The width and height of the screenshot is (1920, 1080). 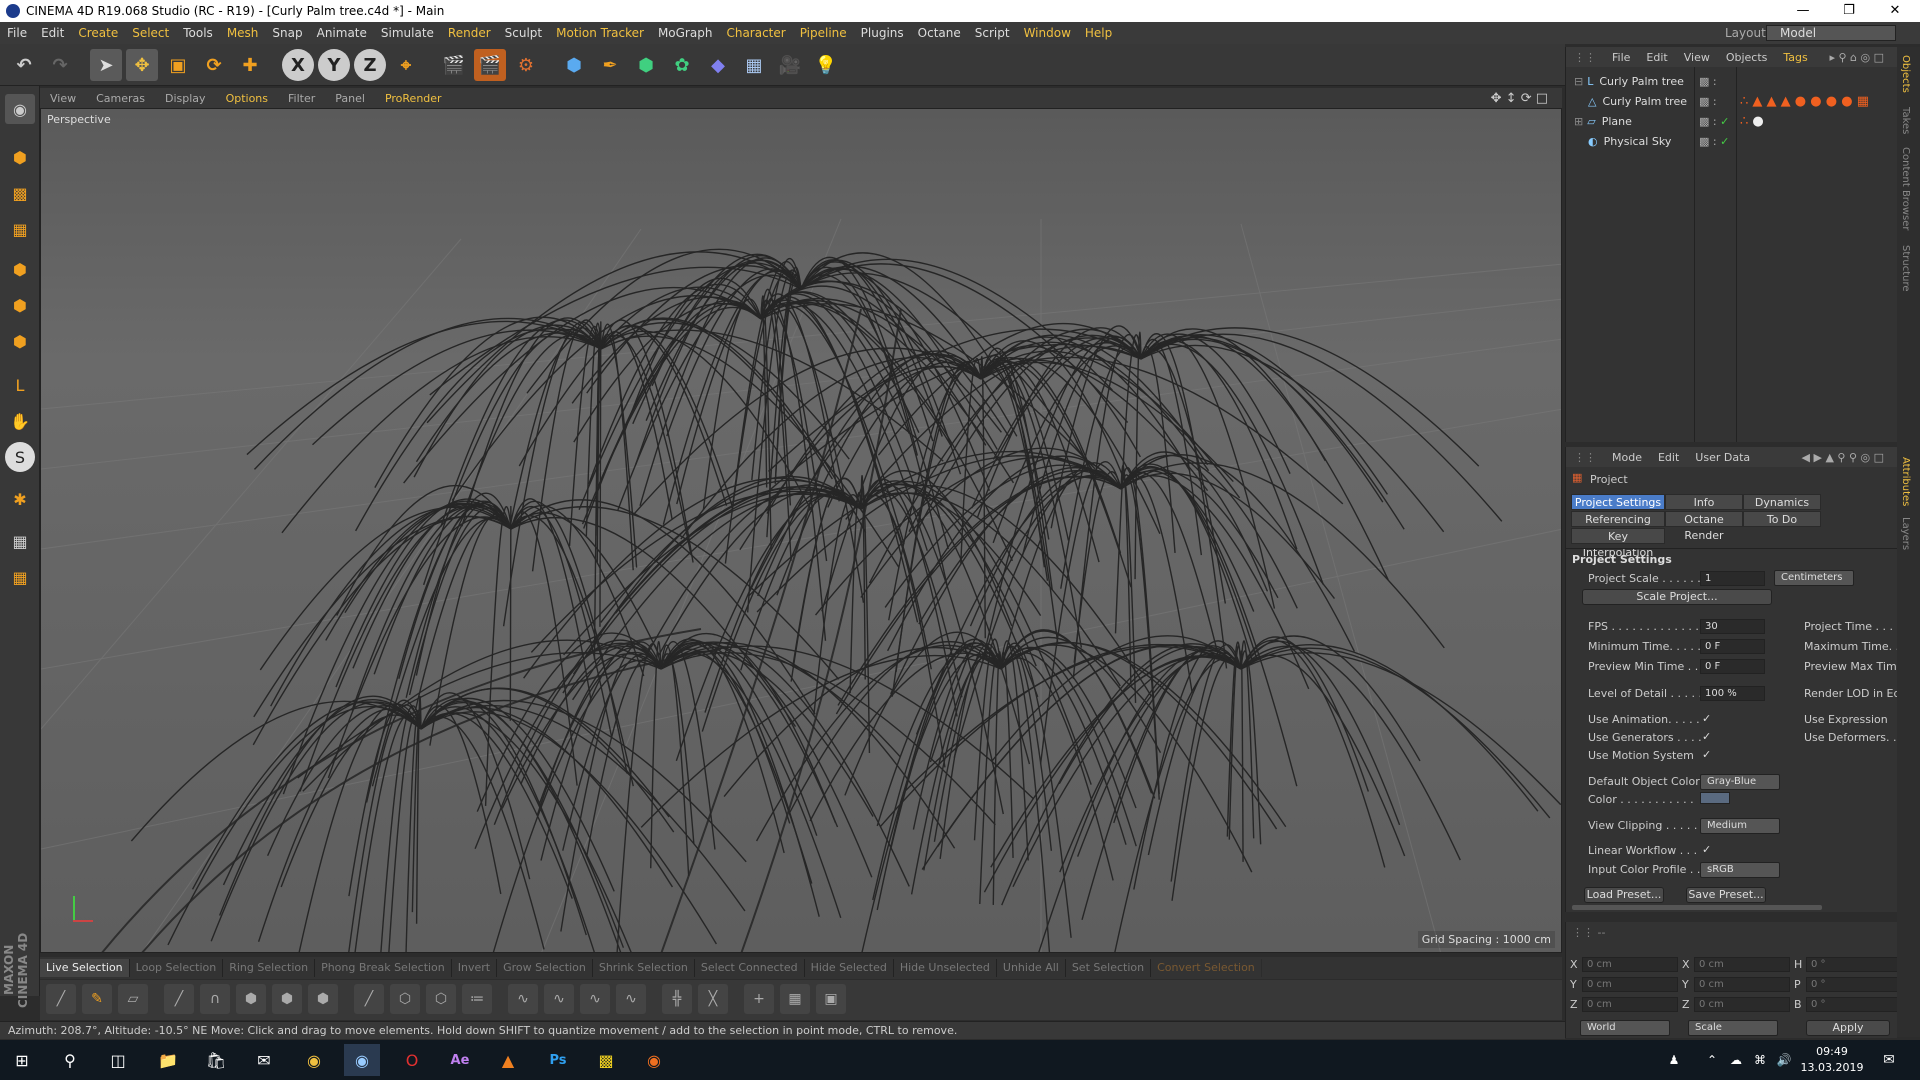 I want to click on viewport-menu-filter: Filter, so click(x=301, y=98).